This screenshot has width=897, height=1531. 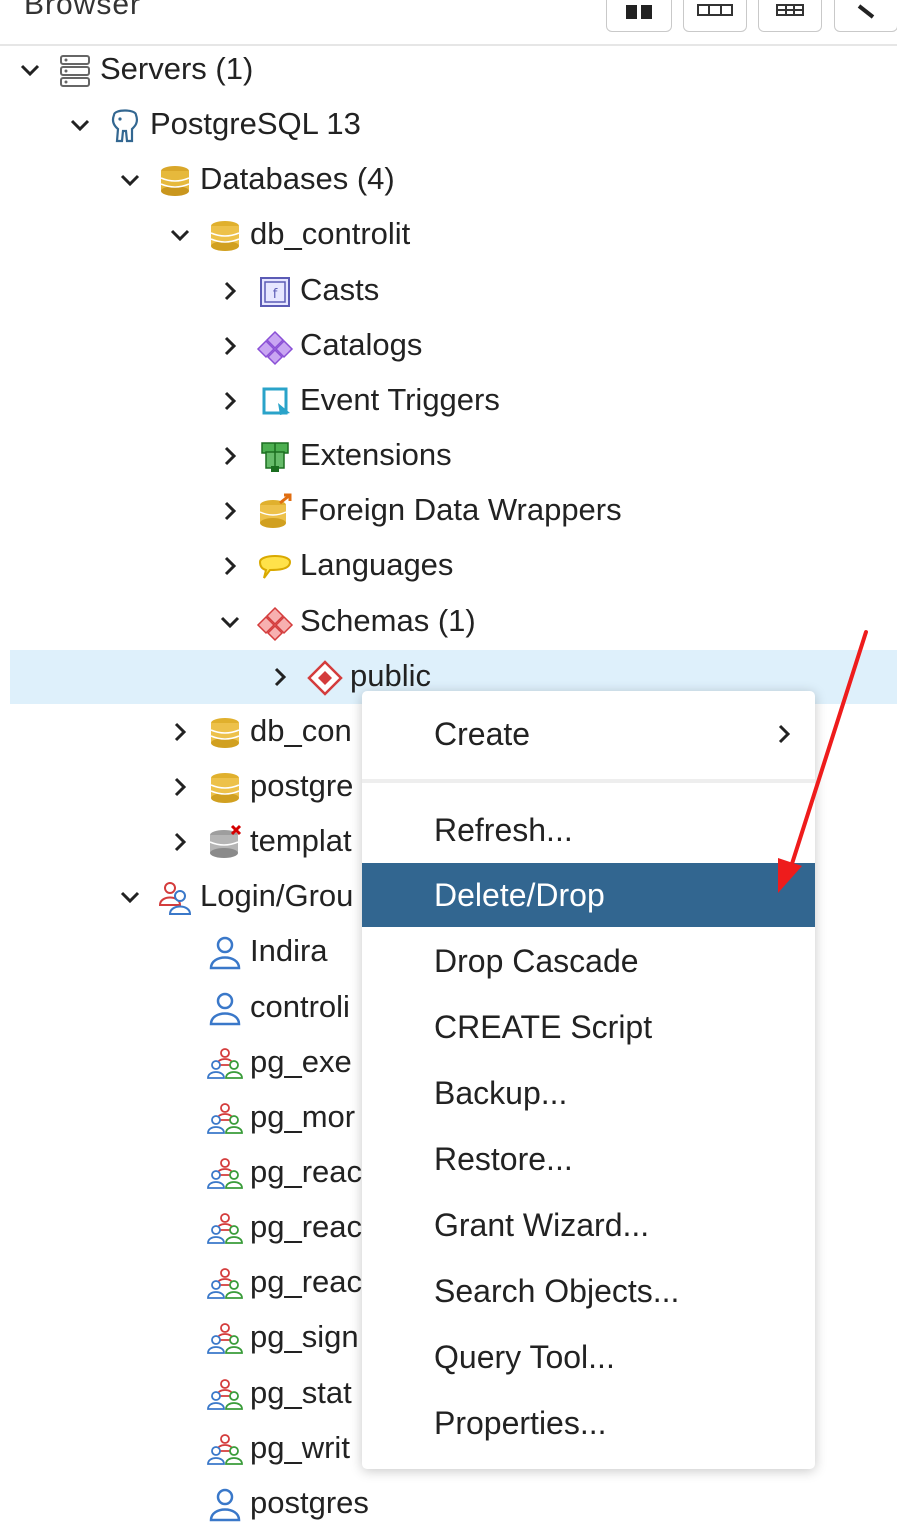 What do you see at coordinates (400, 399) in the screenshot?
I see `tree-item-label: Event Triggers` at bounding box center [400, 399].